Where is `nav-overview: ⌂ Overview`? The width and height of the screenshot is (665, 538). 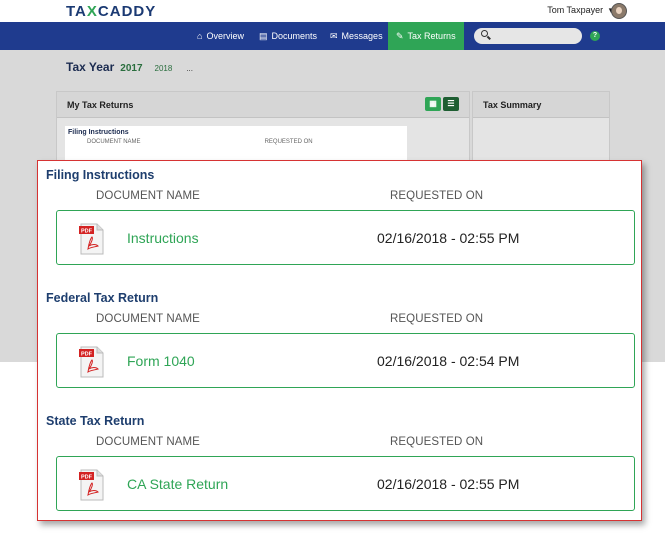
nav-overview: ⌂ Overview is located at coordinates (220, 36).